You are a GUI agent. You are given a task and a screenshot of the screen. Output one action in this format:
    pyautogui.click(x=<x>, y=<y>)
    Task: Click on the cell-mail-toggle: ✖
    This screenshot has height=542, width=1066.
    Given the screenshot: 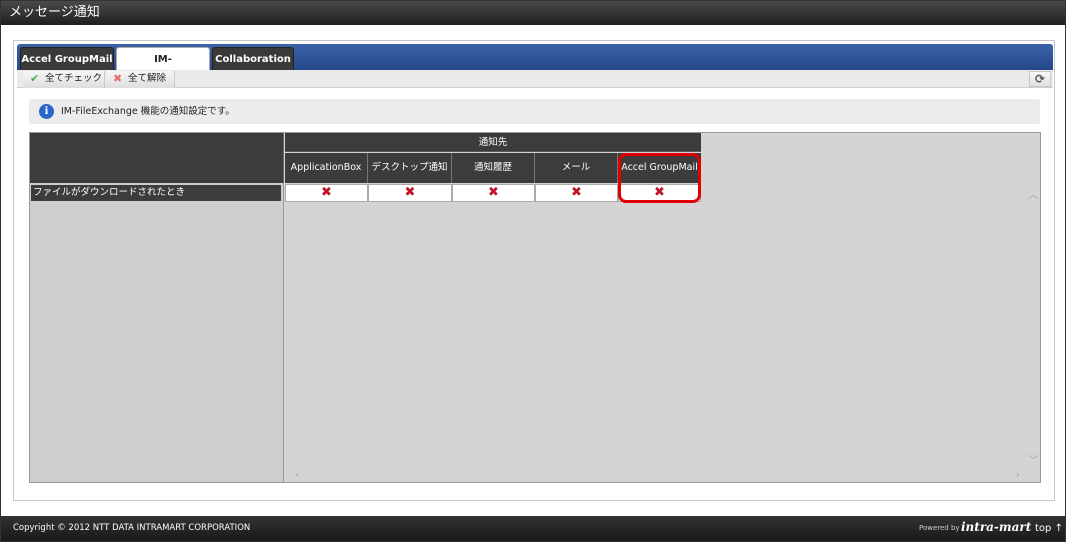 What is the action you would take?
    pyautogui.click(x=576, y=193)
    